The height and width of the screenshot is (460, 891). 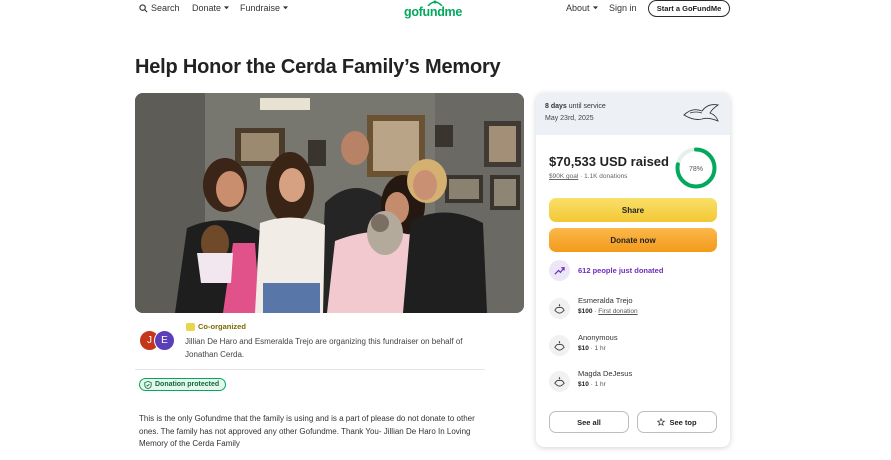 What do you see at coordinates (598, 337) in the screenshot?
I see `donor-name: Anonymous` at bounding box center [598, 337].